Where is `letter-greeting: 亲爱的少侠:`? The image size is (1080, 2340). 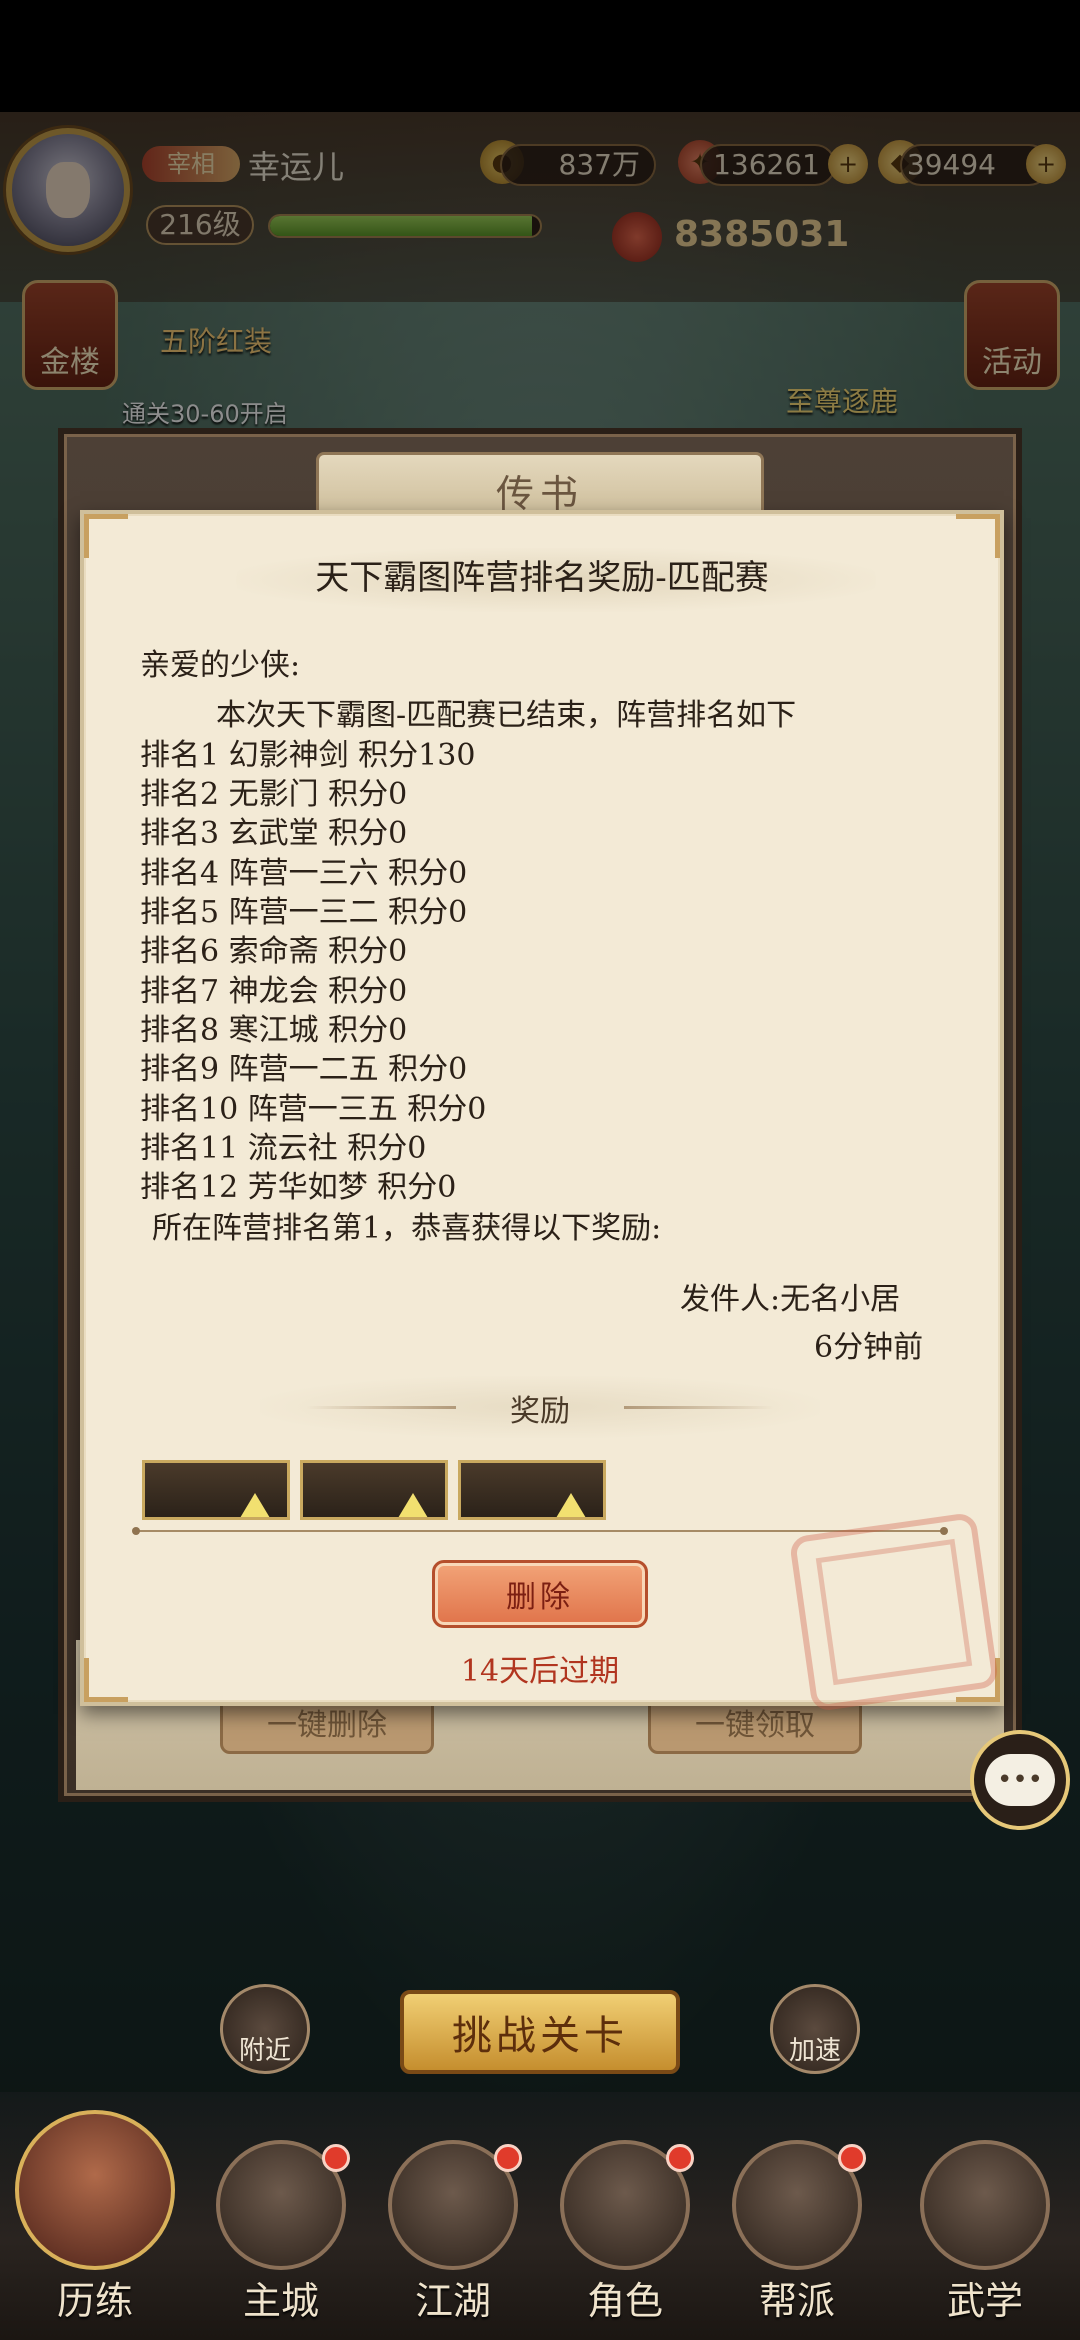
letter-greeting: 亲爱的少侠: is located at coordinates (220, 665).